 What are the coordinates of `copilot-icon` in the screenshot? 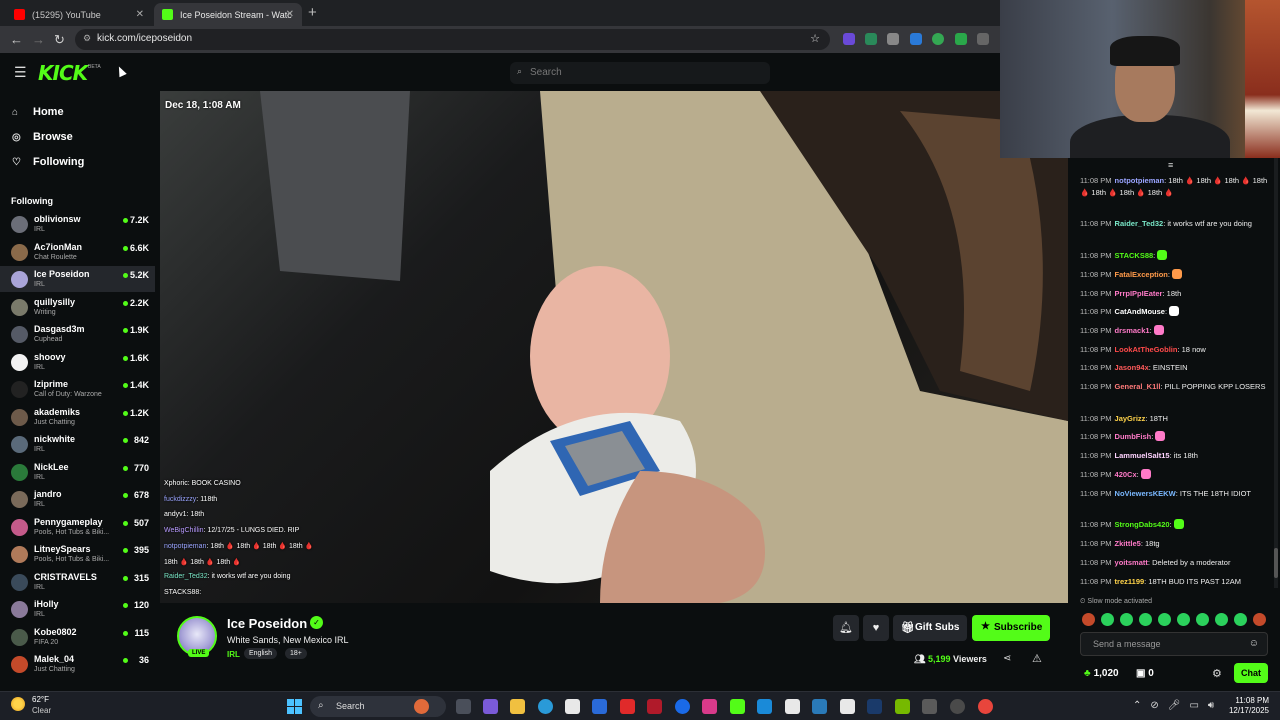 It's located at (490, 706).